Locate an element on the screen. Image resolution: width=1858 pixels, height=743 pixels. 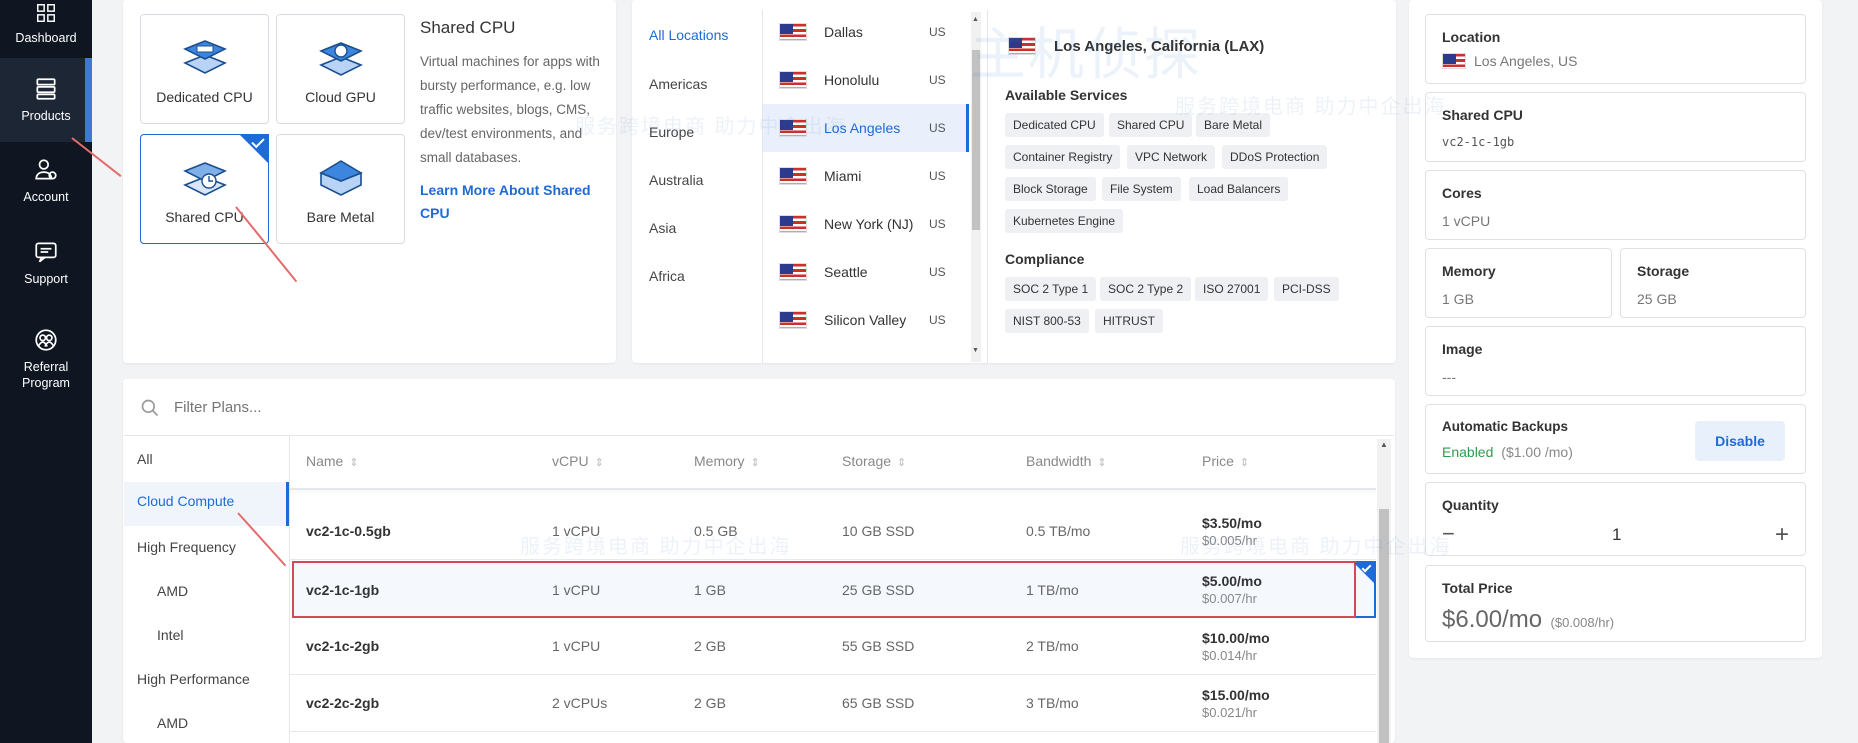
plan-name: vc2-1c-2gb is located at coordinates (343, 646).